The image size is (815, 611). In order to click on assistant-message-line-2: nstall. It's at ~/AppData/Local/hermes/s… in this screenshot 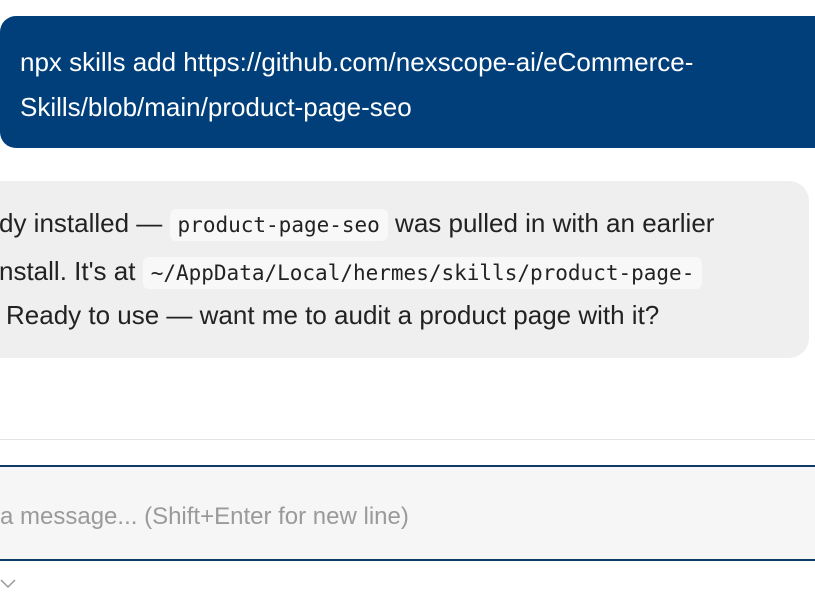, I will do `click(351, 272)`.